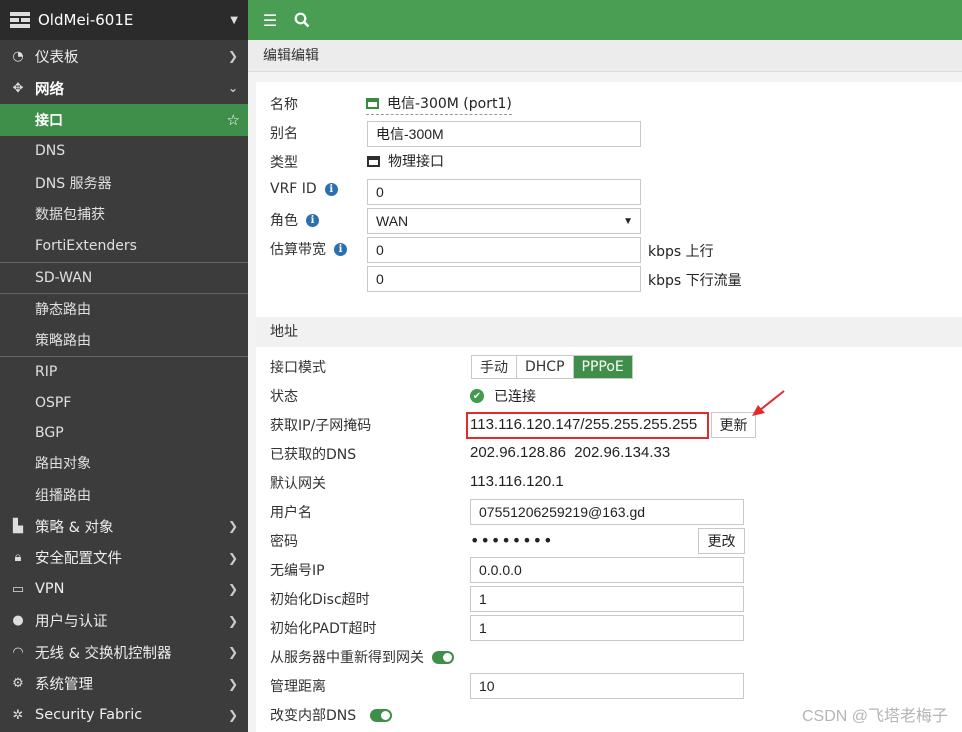 The width and height of the screenshot is (962, 732). Describe the element at coordinates (284, 396) in the screenshot. I see `status-row: 状态` at that location.